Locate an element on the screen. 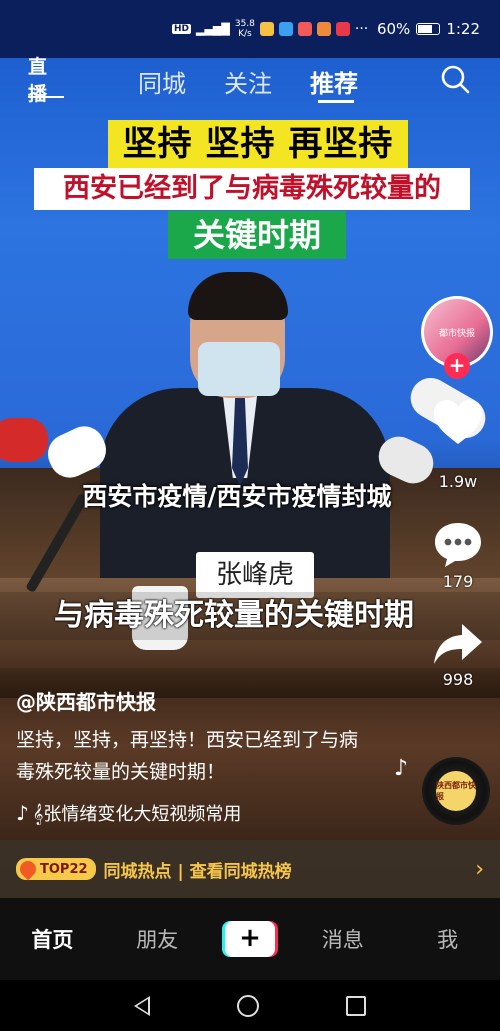  banner-line-1: 坚持 坚持 再坚持 is located at coordinates (258, 144).